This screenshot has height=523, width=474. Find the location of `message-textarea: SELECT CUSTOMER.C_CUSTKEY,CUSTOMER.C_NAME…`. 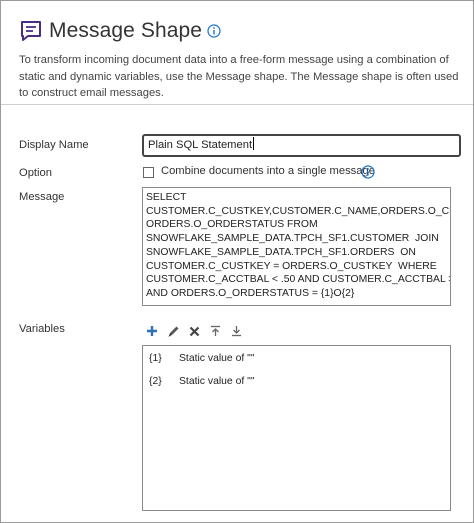

message-textarea: SELECT CUSTOMER.C_CUSTKEY,CUSTOMER.C_NAME… is located at coordinates (296, 246).